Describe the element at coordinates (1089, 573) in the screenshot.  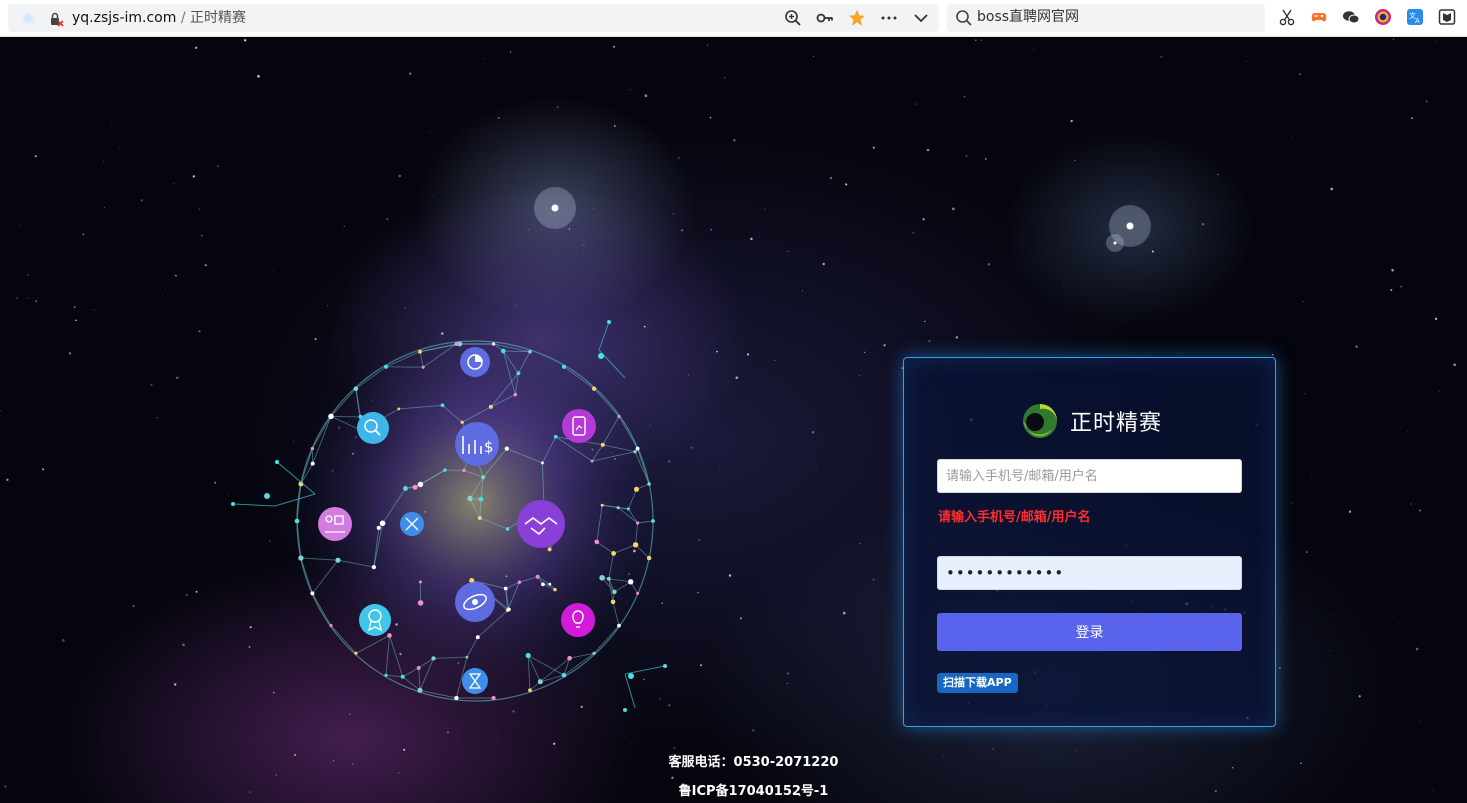
I see `password-input` at that location.